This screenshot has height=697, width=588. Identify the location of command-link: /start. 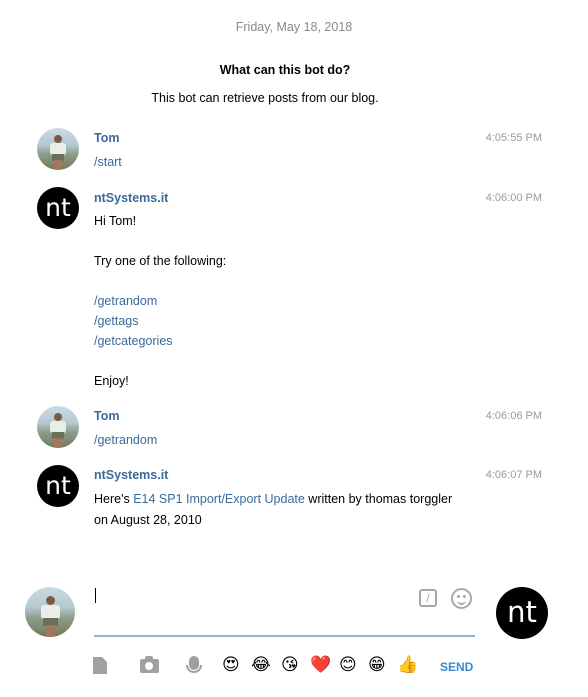
(108, 162).